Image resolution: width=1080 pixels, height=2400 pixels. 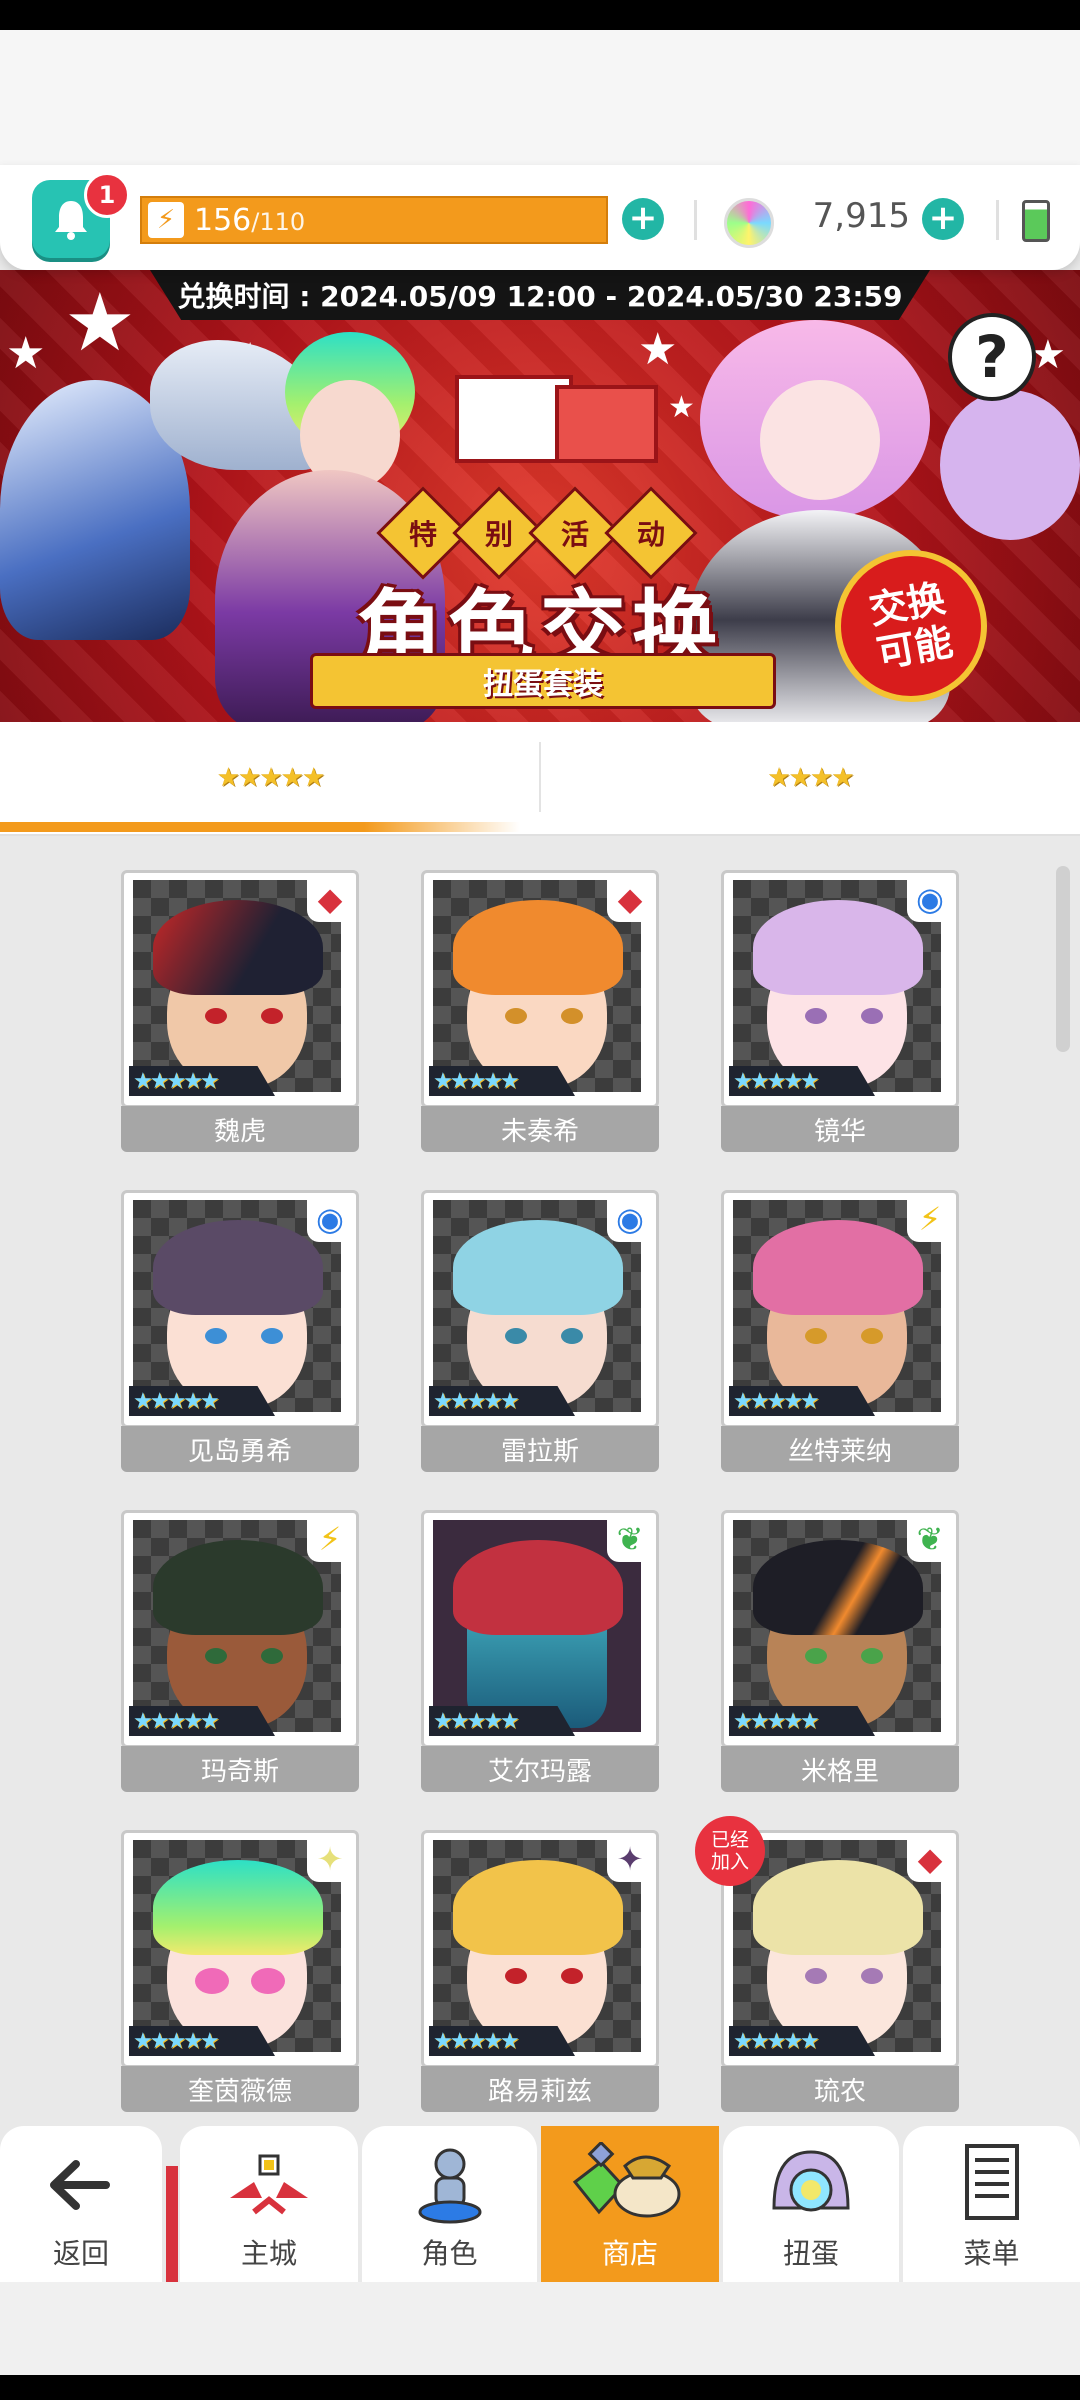 What do you see at coordinates (540, 1449) in the screenshot?
I see `character-name: 雷拉斯` at bounding box center [540, 1449].